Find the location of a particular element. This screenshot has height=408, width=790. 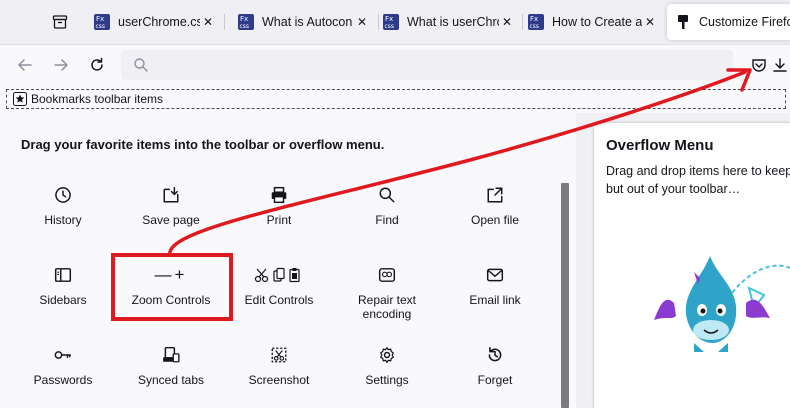

bookmarks-toolbar: Bookmarks toolbar items is located at coordinates (395, 99).